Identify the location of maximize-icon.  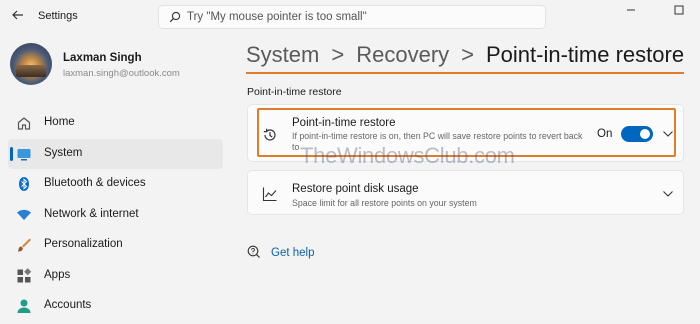
(679, 10).